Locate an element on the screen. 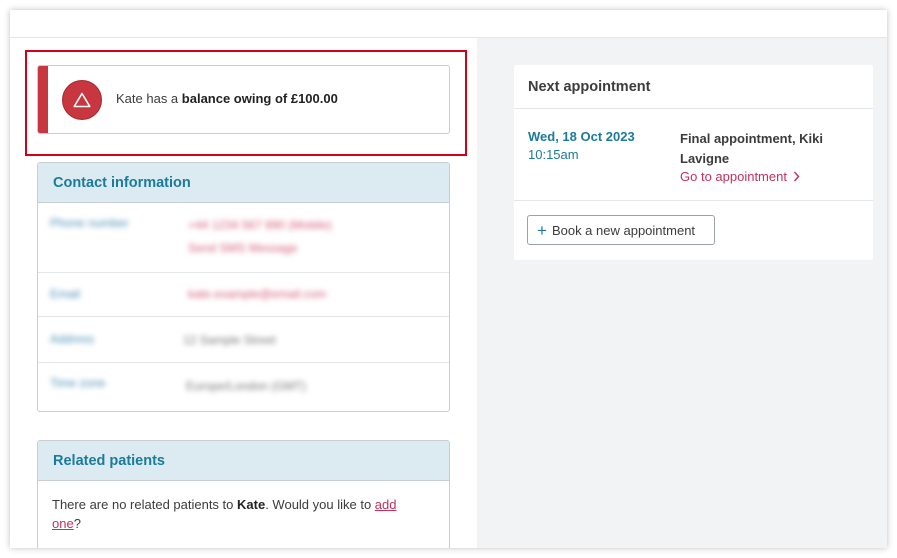  alert-prefix: Kate has a is located at coordinates (149, 98).